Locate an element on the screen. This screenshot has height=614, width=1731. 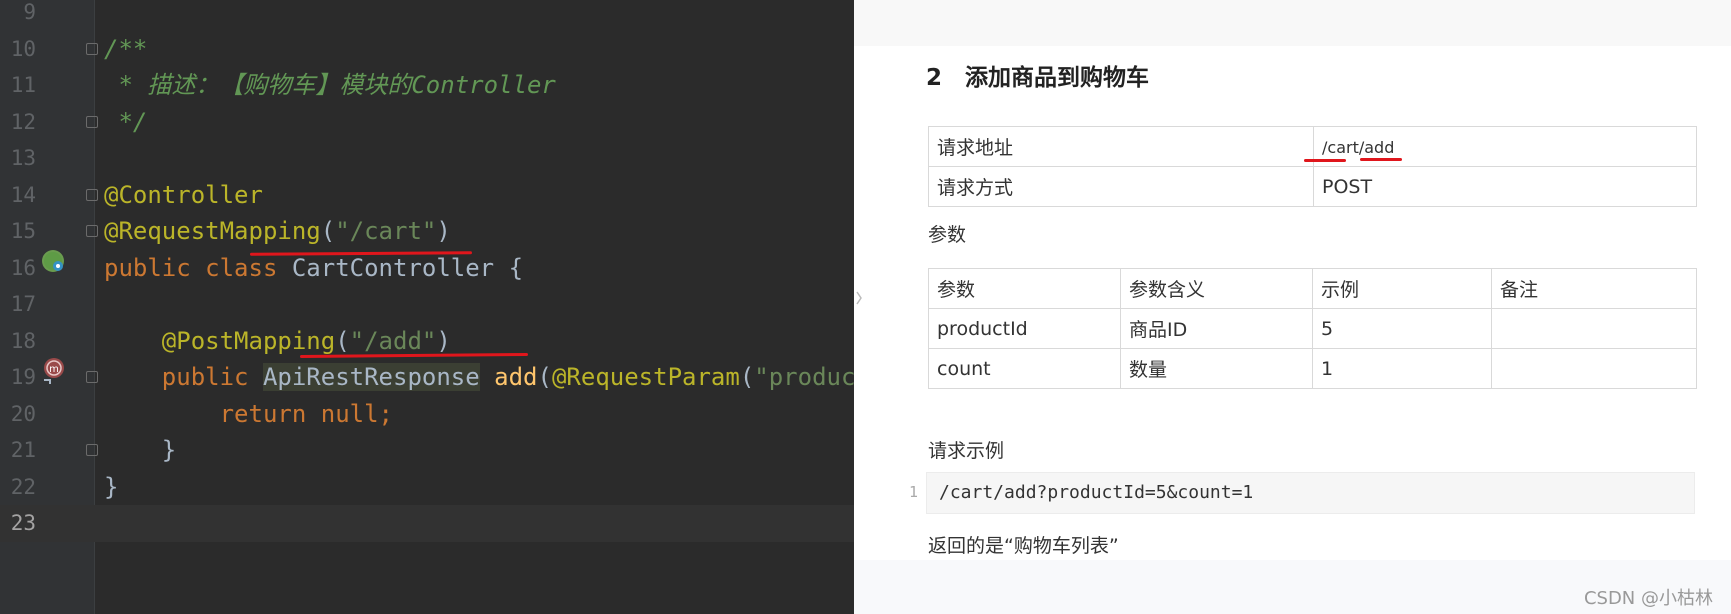
col-header: 参数含义 is located at coordinates (1216, 288).